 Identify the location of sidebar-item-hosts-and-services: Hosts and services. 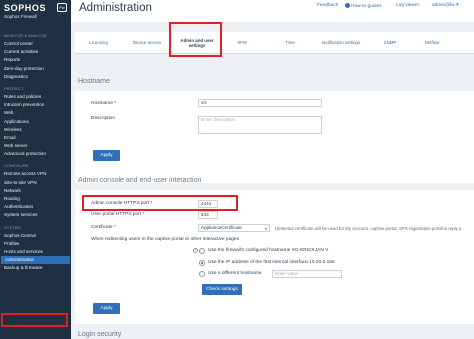
(35, 252).